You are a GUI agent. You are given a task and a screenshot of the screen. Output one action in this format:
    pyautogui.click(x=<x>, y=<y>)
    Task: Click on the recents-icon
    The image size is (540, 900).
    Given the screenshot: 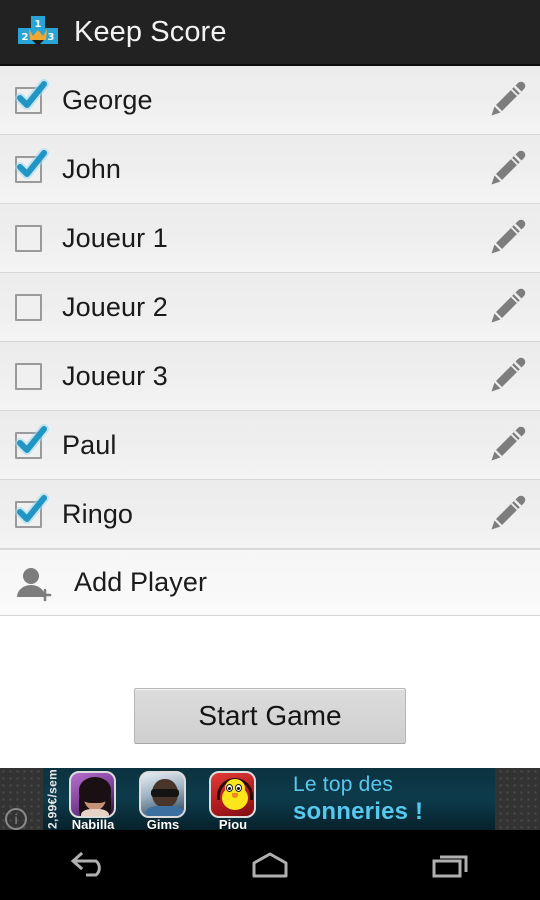 What is the action you would take?
    pyautogui.click(x=450, y=865)
    